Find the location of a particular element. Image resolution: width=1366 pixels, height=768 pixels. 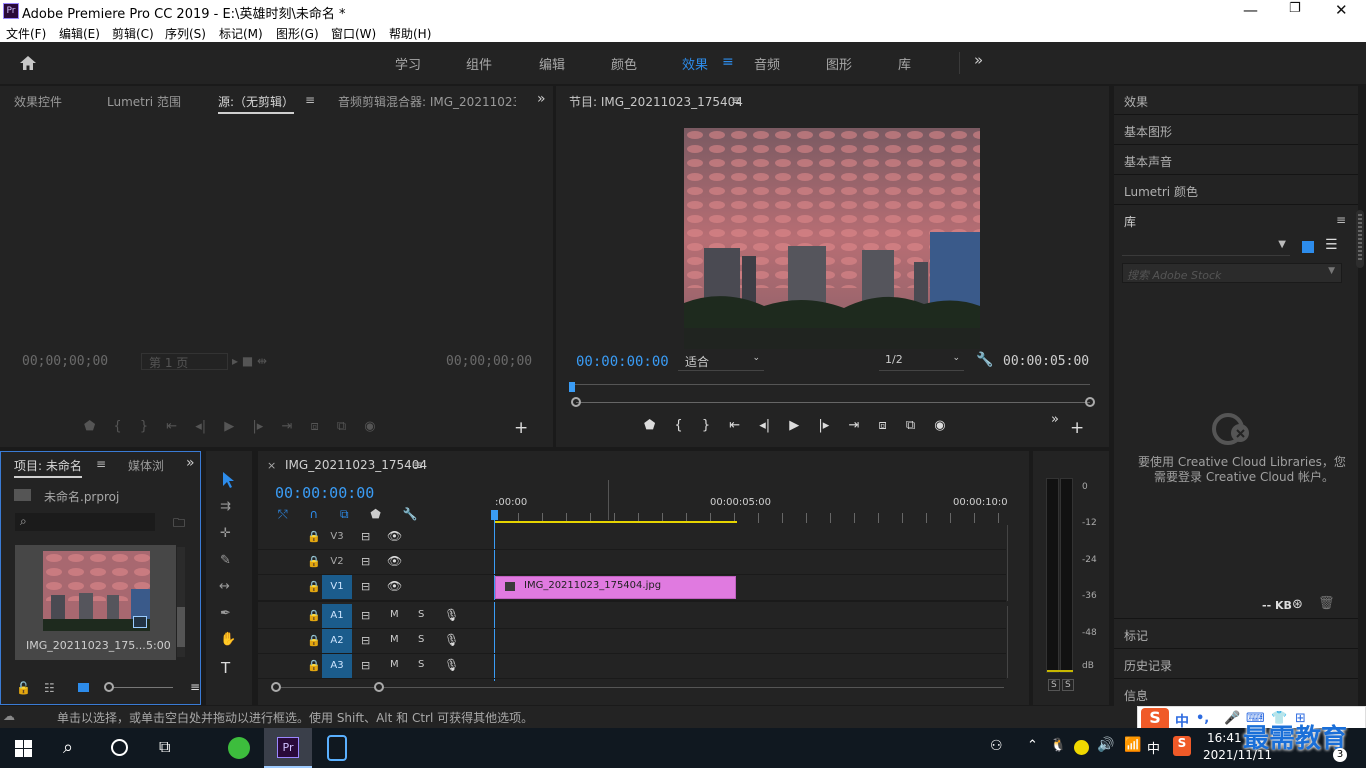

solo-button: S is located at coordinates (421, 614).